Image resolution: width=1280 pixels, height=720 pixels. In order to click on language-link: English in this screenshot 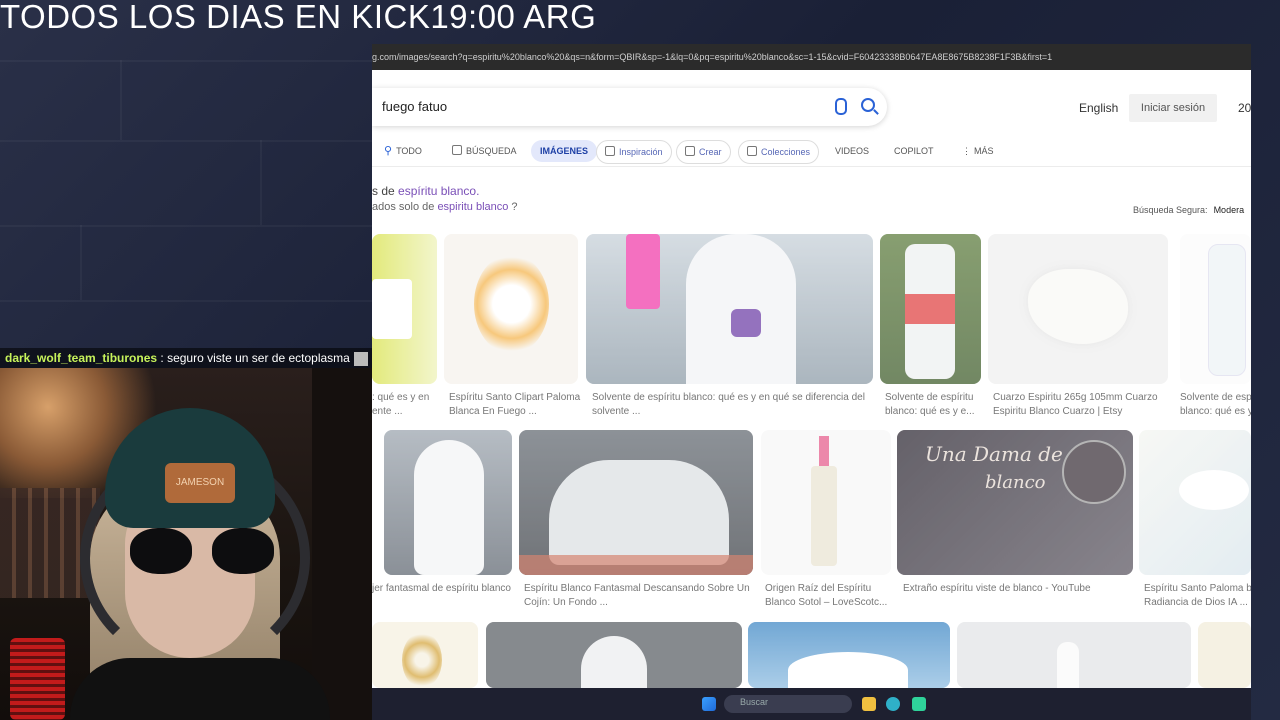, I will do `click(1098, 108)`.